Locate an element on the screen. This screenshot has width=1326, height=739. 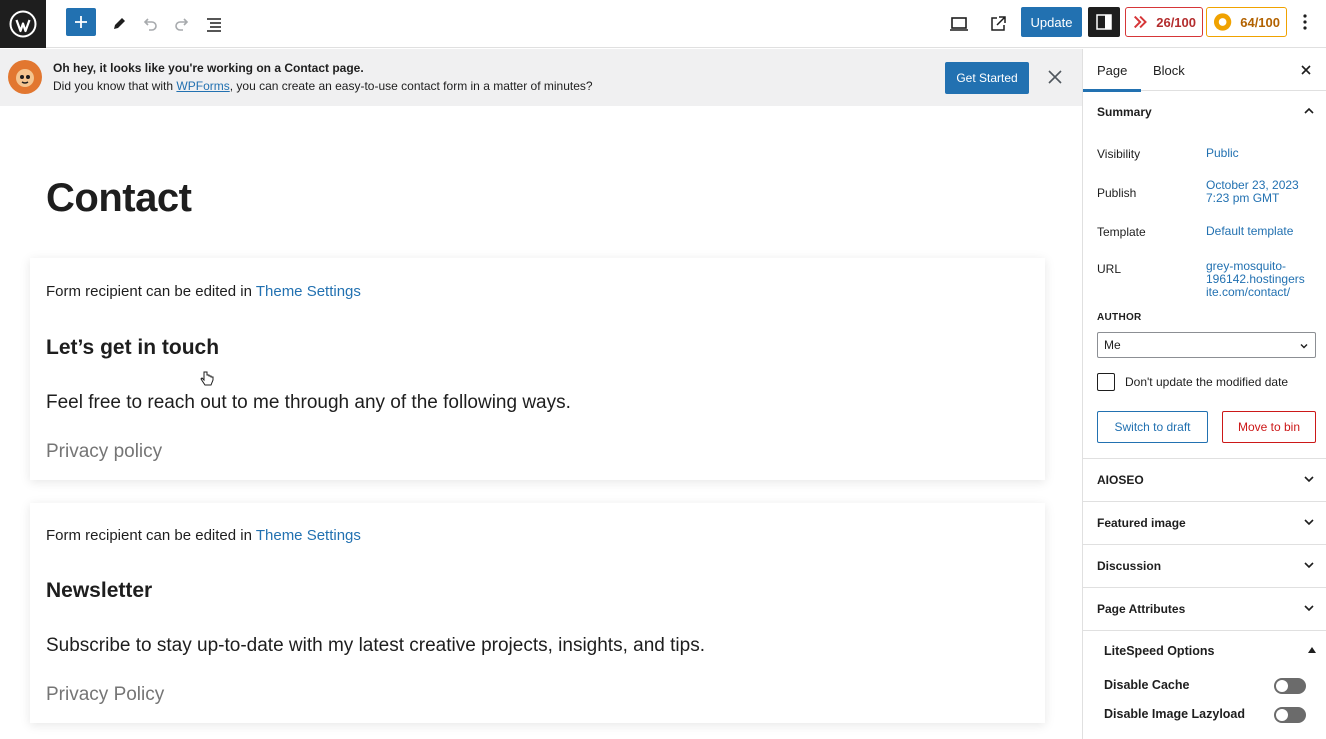
dont-update-modified-date-checkbox is located at coordinates (1106, 382).